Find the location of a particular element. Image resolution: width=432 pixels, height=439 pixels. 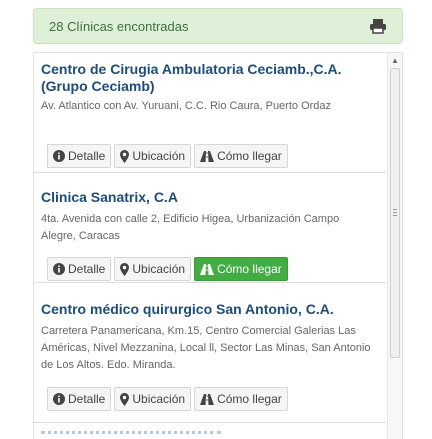

print-button is located at coordinates (378, 26).